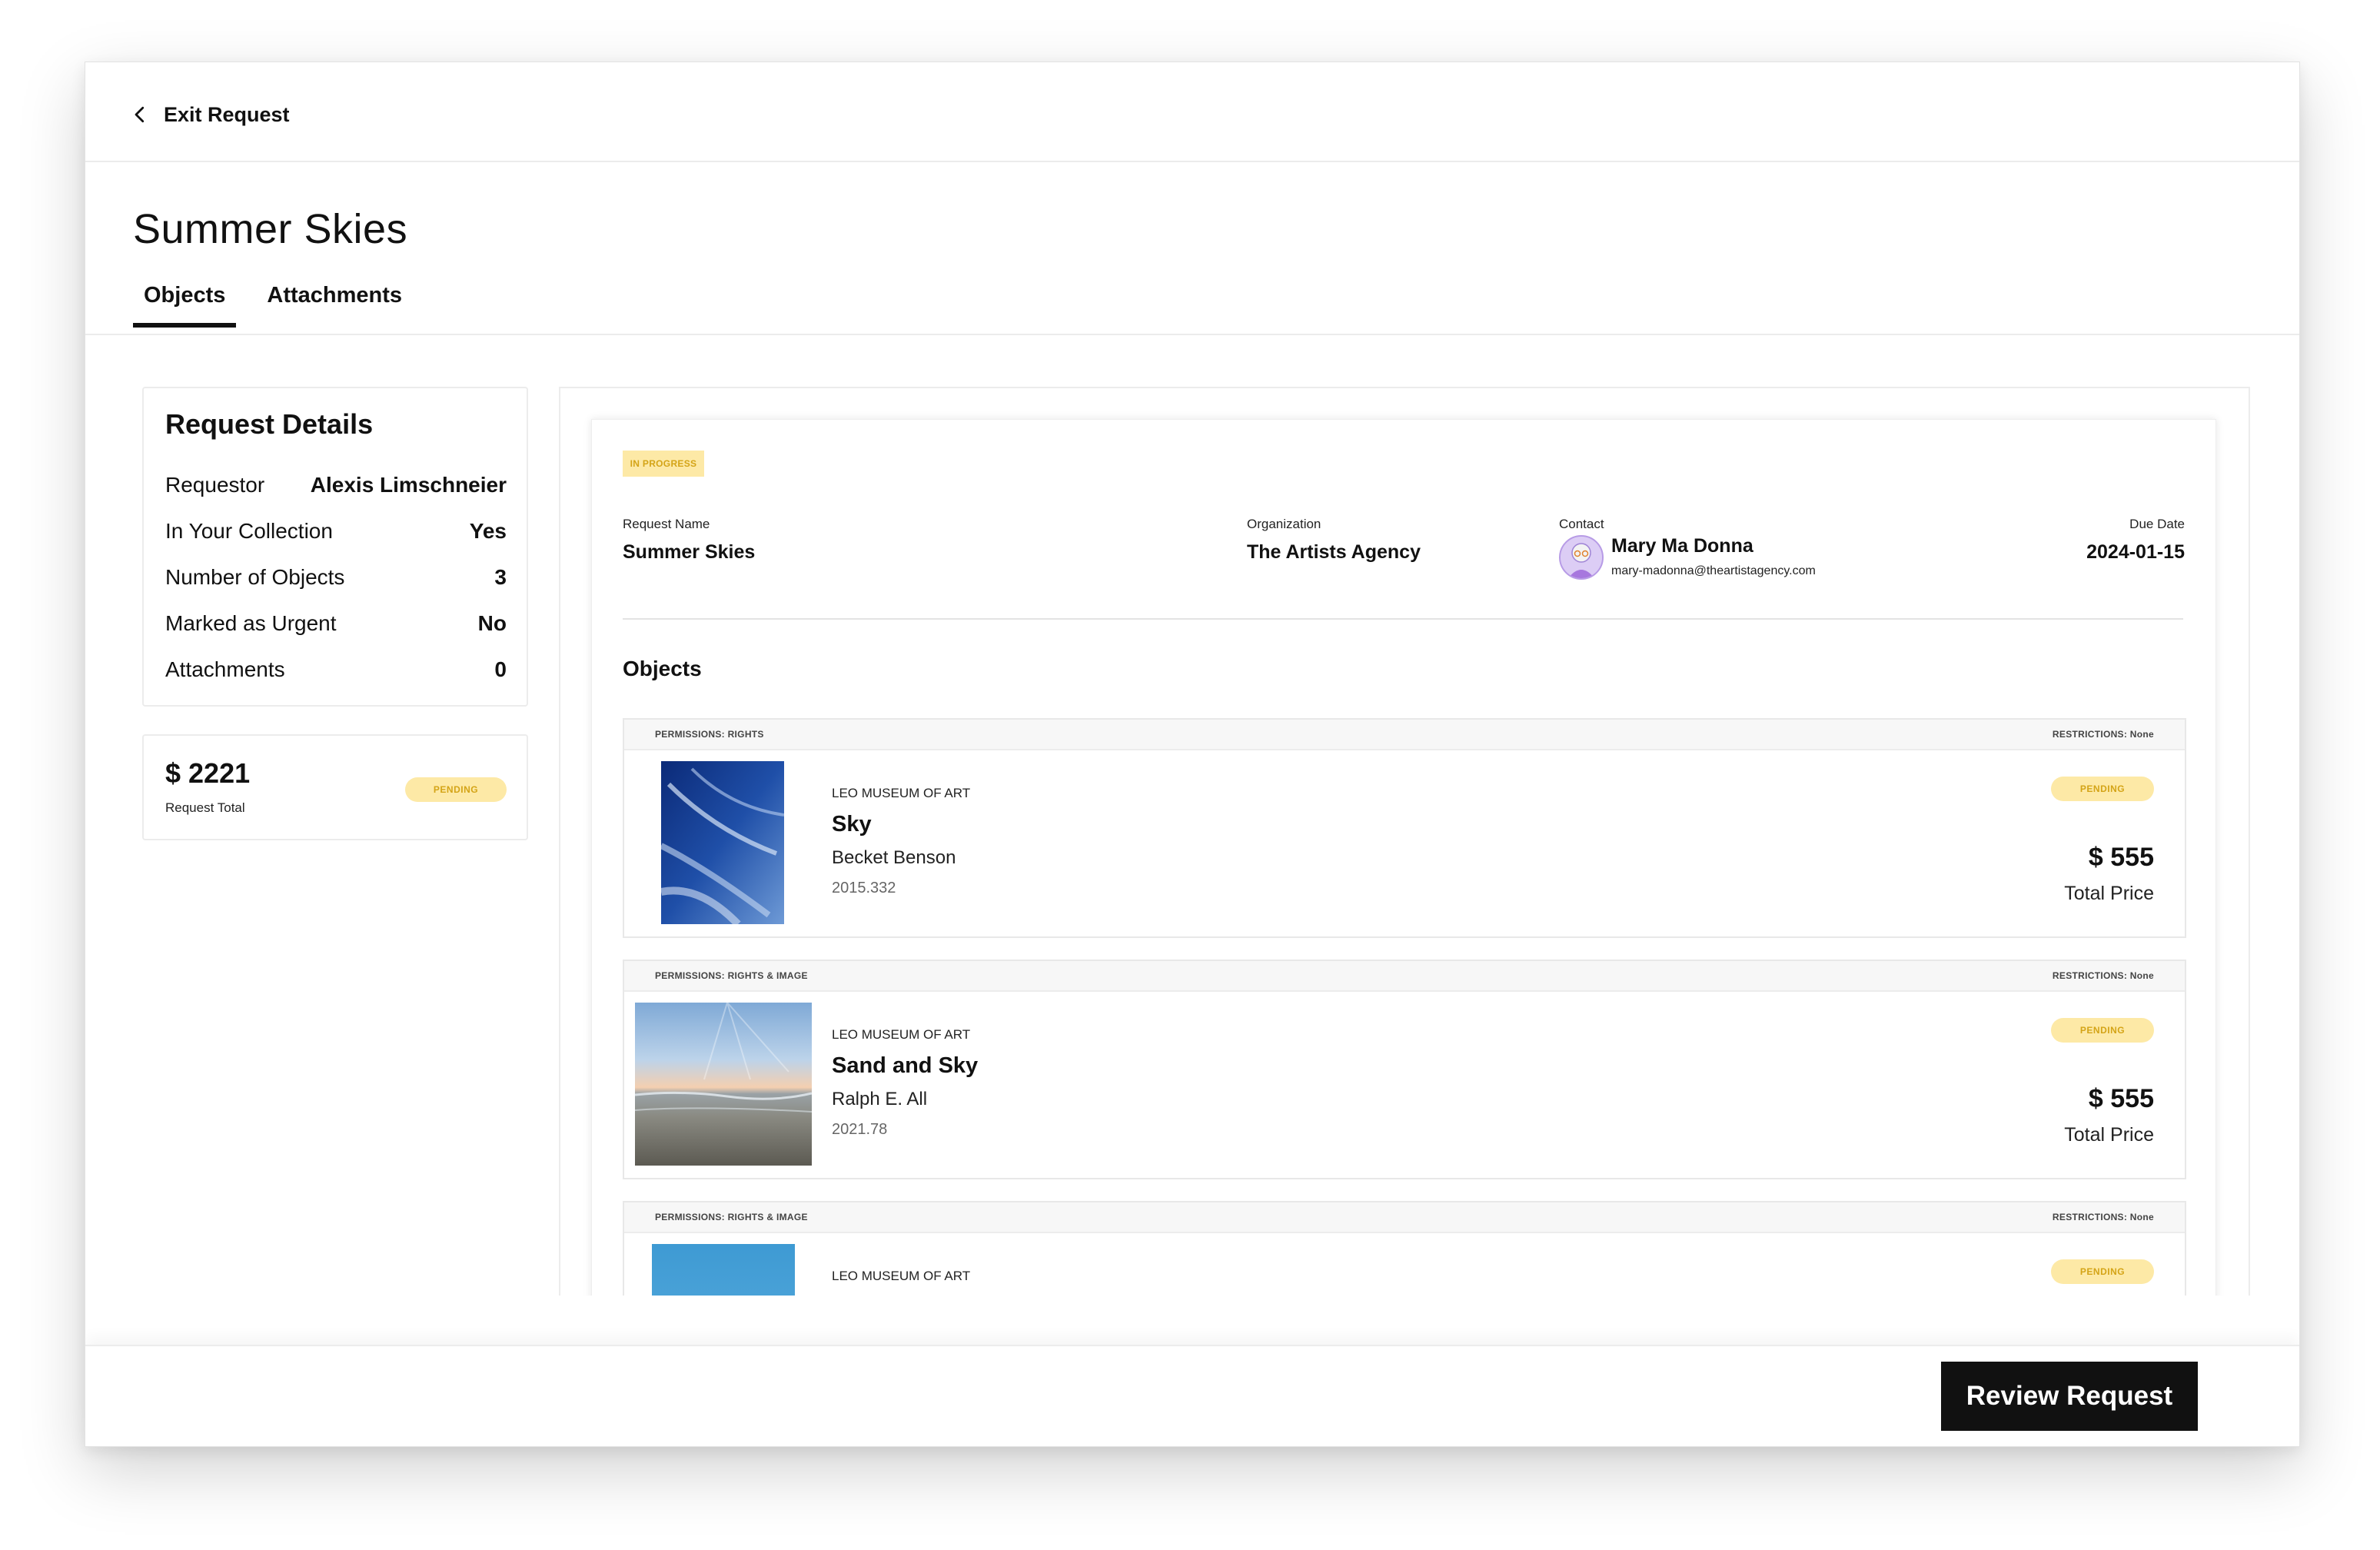 Image resolution: width=2380 pixels, height=1550 pixels. Describe the element at coordinates (1192, 1395) in the screenshot. I see `bottom-bar: Review Request` at that location.